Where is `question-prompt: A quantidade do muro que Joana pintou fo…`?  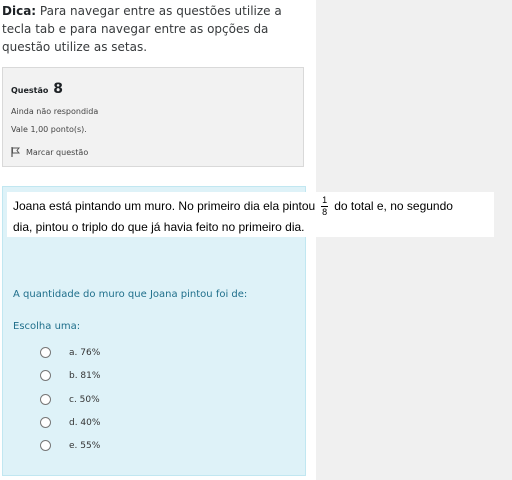 question-prompt: A quantidade do muro que Joana pintou fo… is located at coordinates (130, 294).